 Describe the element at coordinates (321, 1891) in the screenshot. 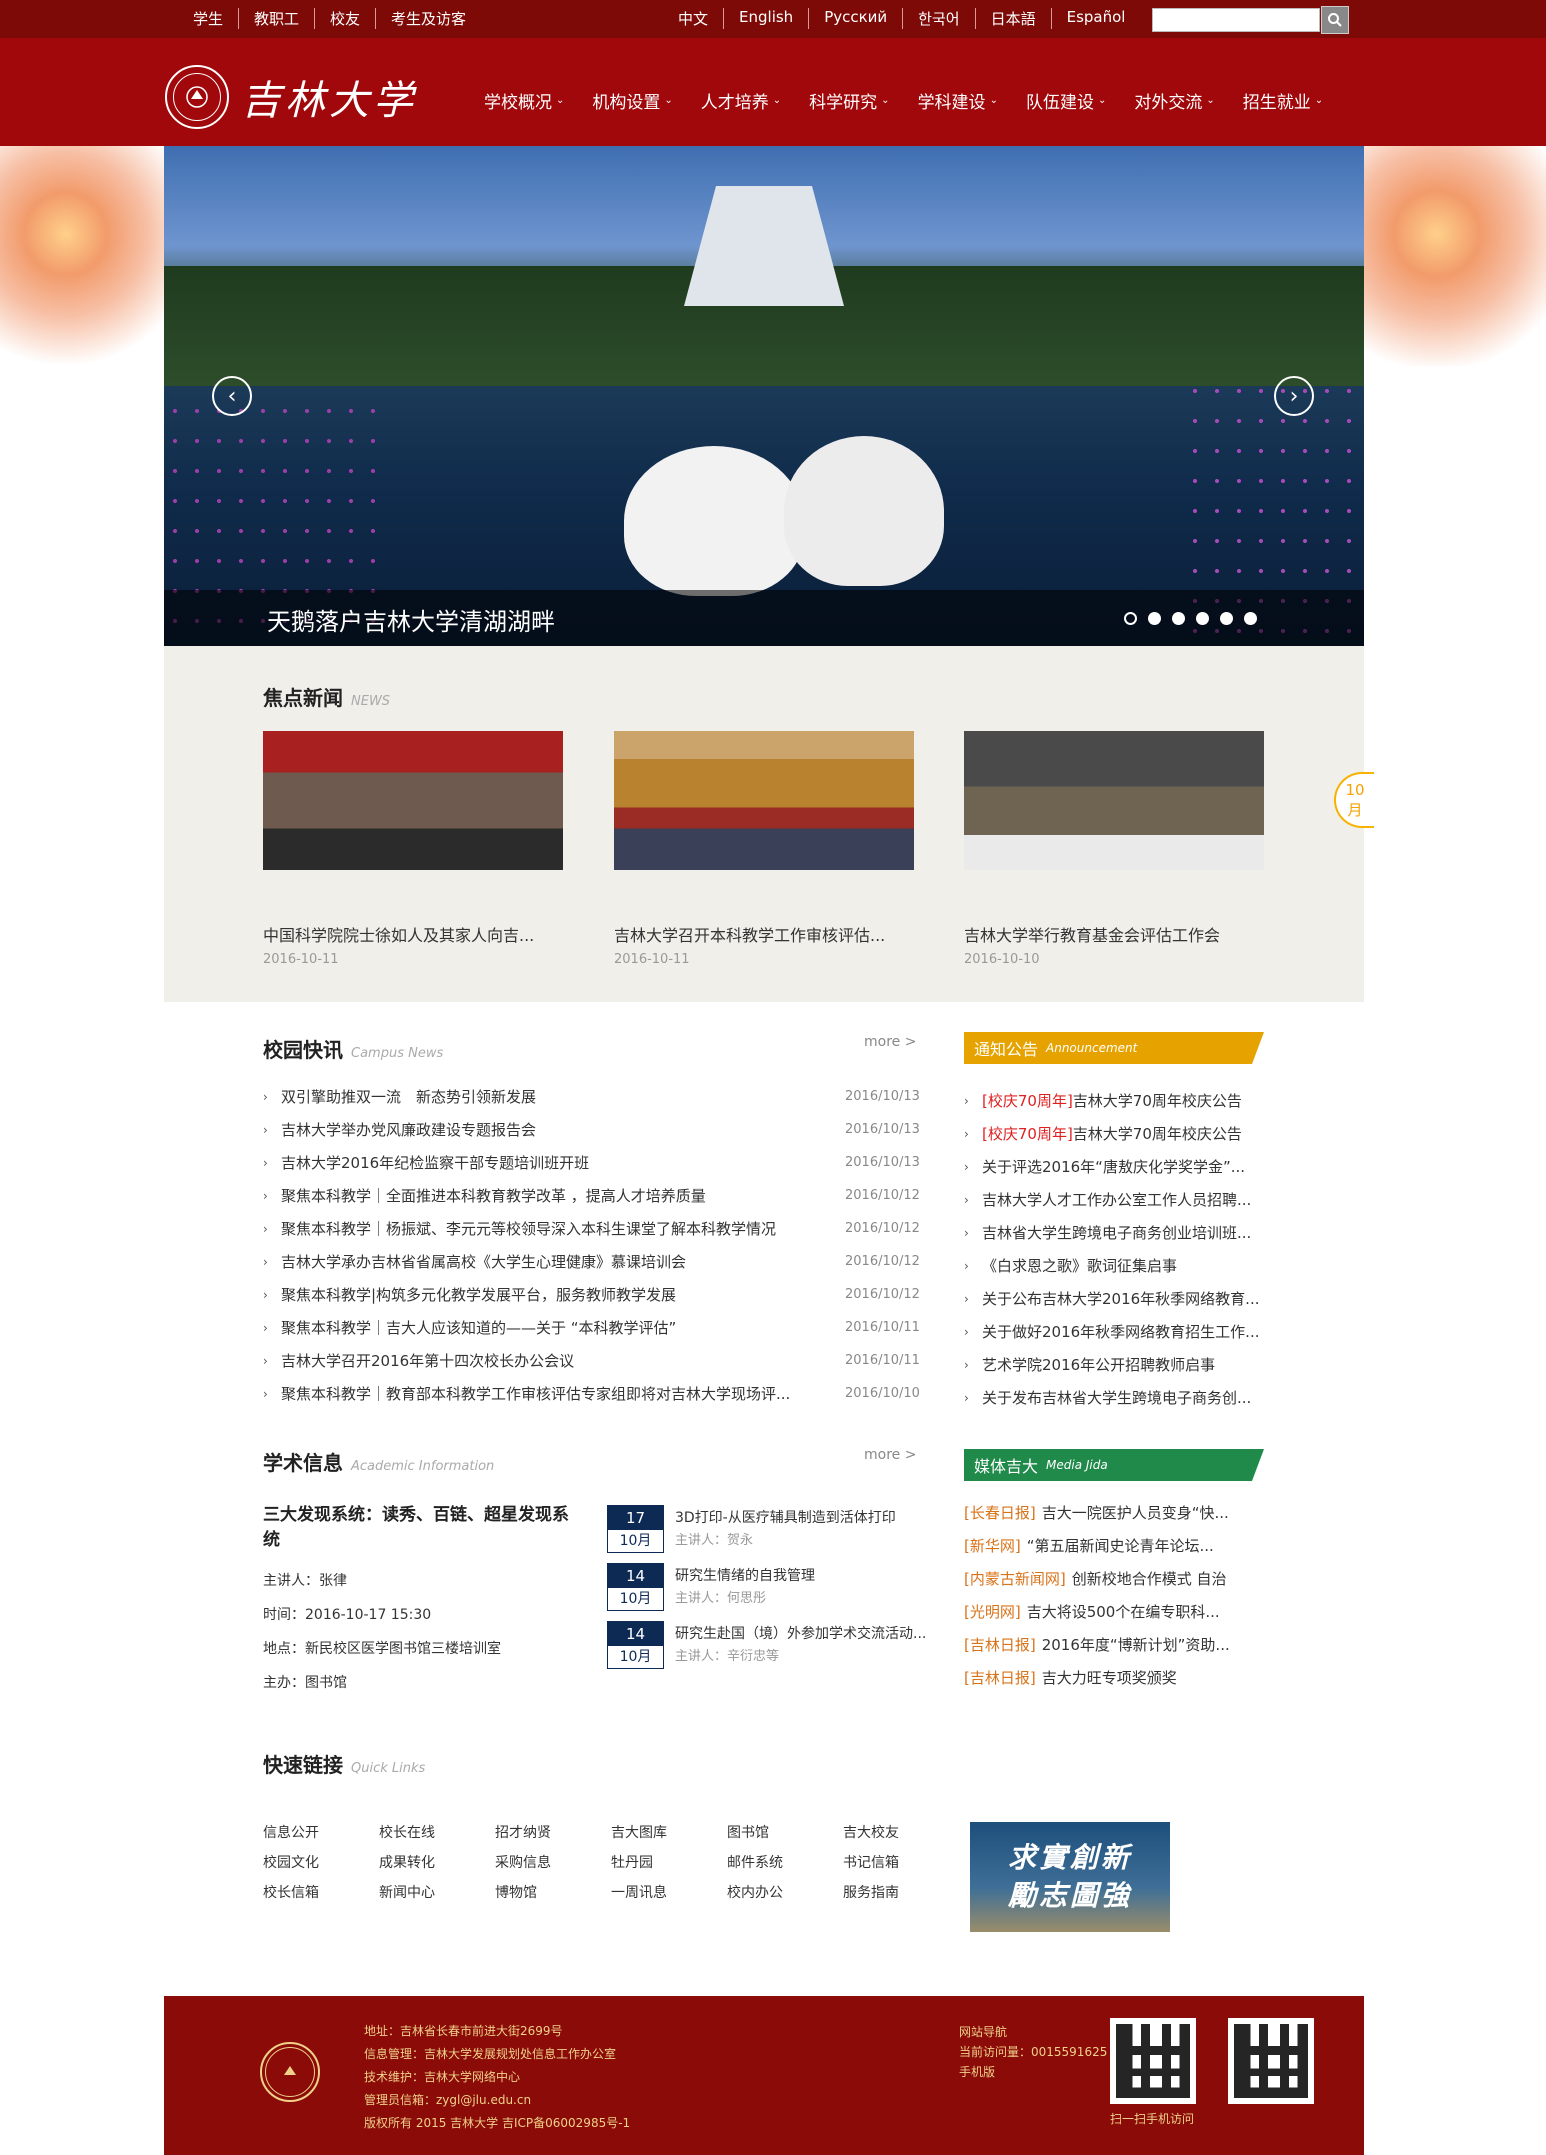

I see `quick-link: 校长信箱` at that location.